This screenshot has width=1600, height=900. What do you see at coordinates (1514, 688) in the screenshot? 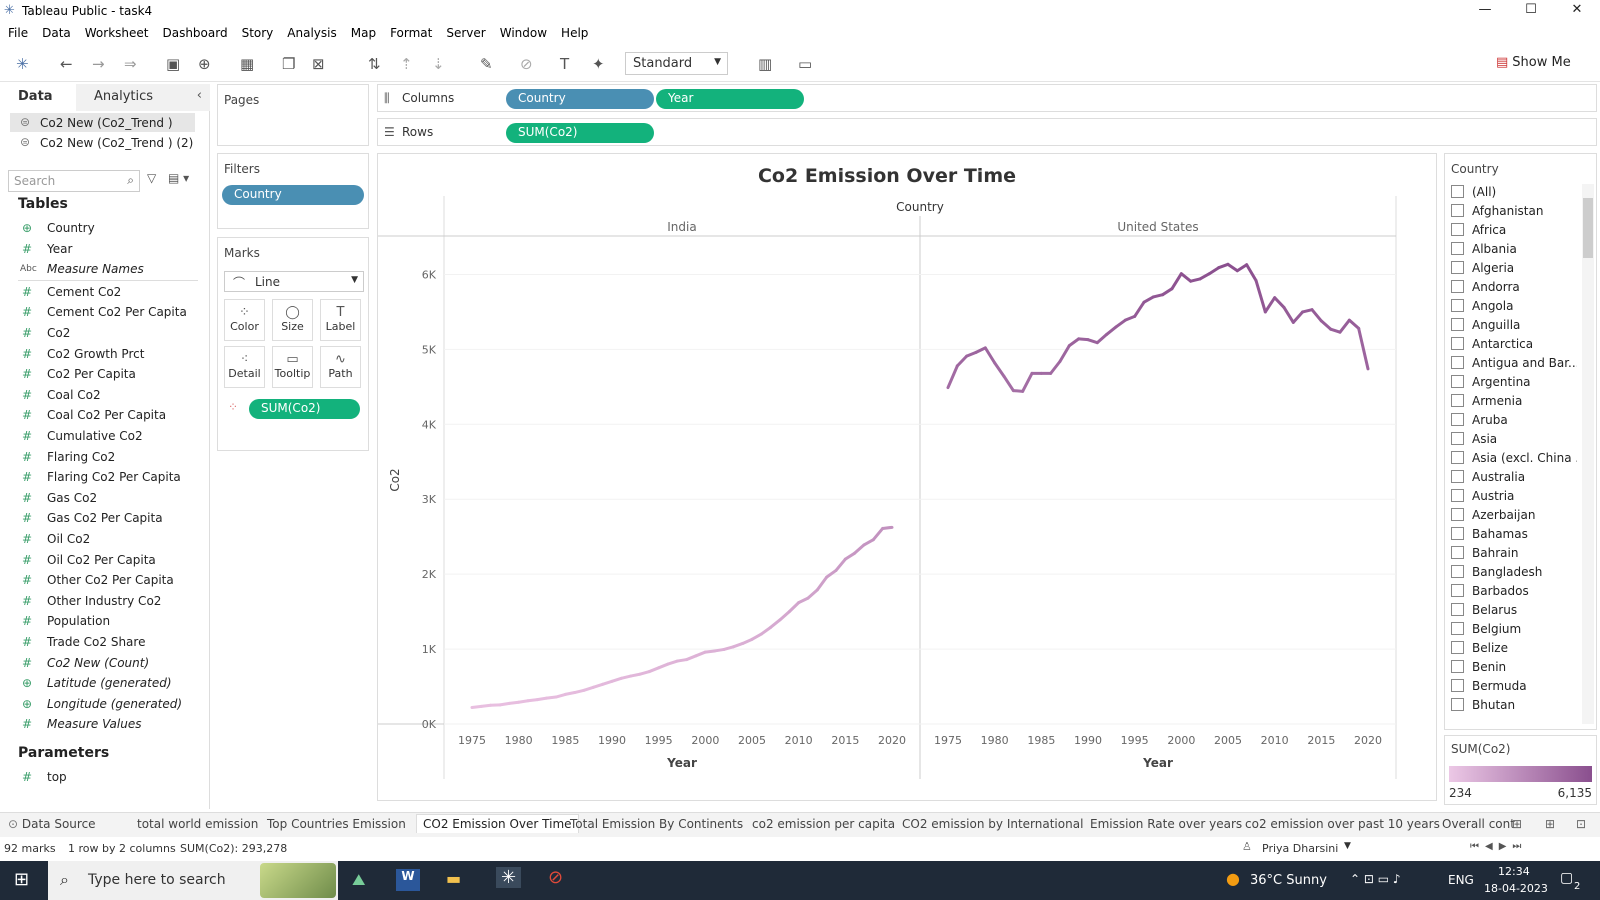
I see `filter-item: Bermuda` at bounding box center [1514, 688].